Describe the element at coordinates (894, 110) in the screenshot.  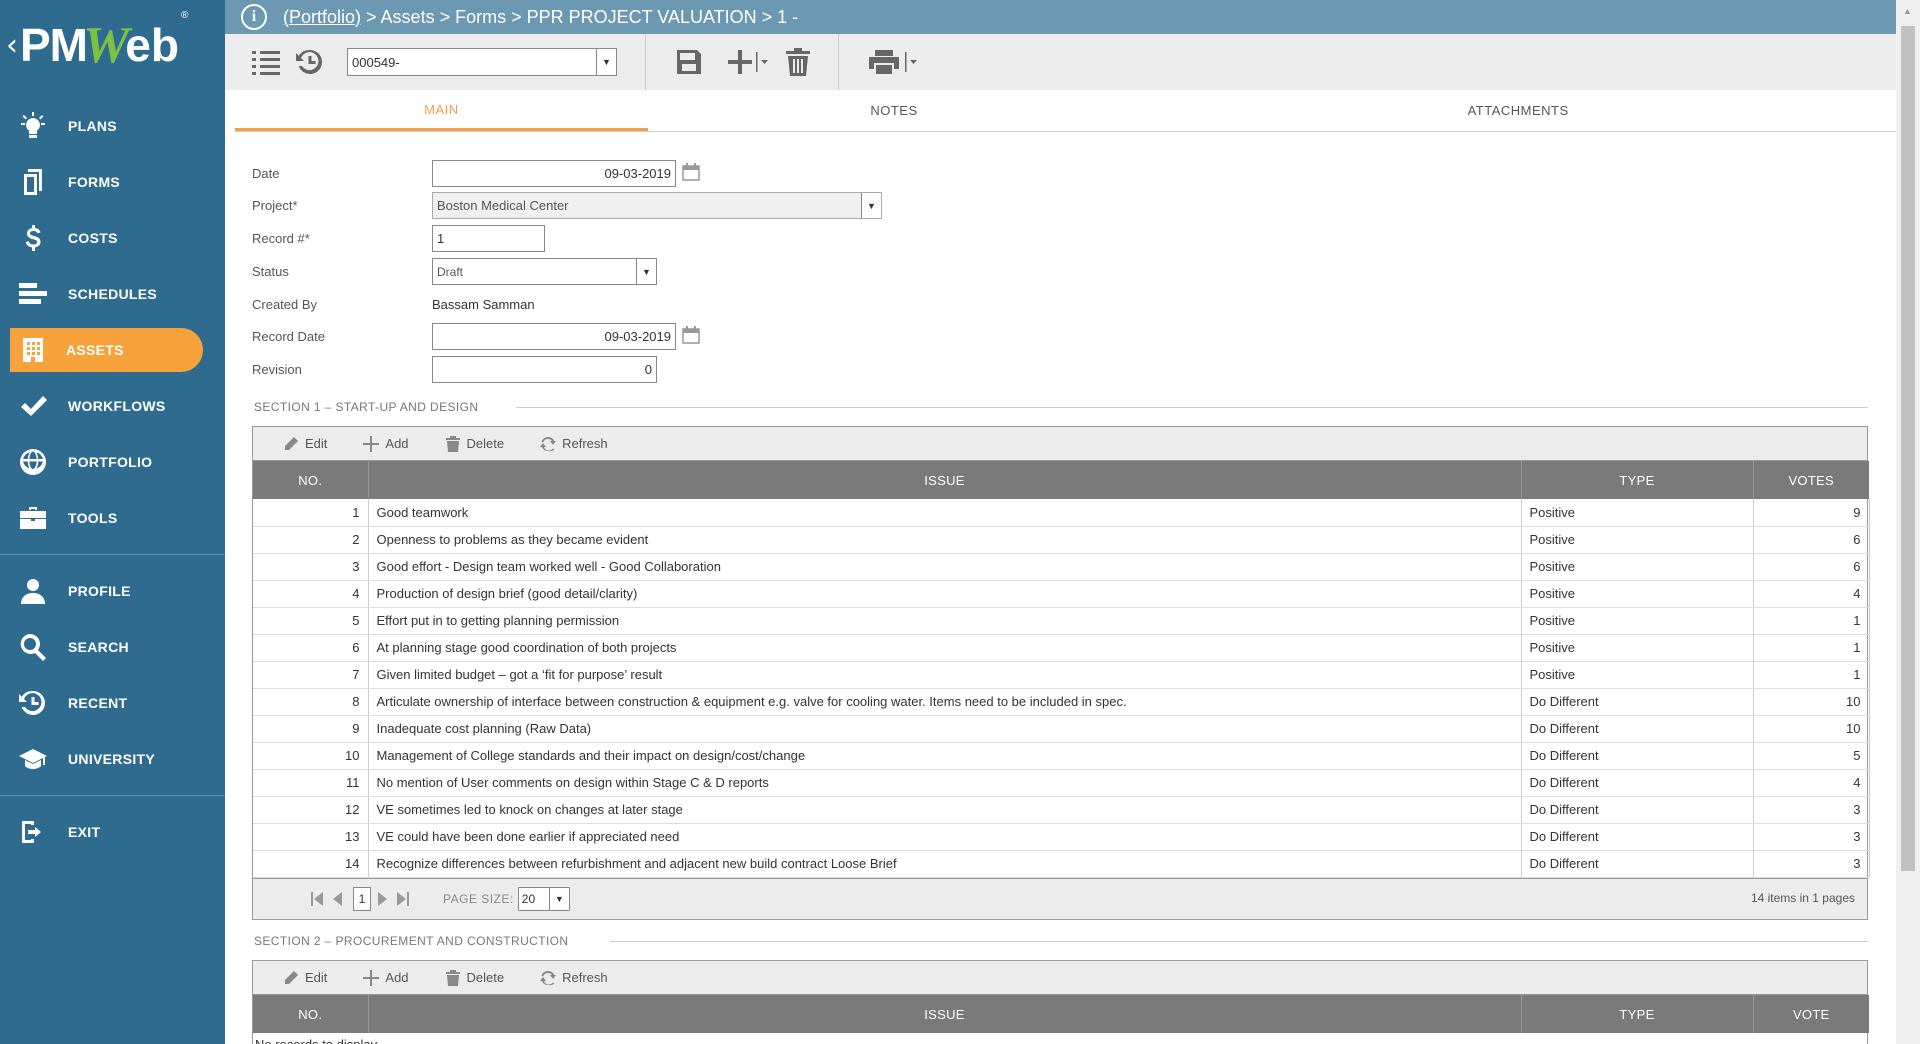
I see `tab-notes: NOTES` at that location.